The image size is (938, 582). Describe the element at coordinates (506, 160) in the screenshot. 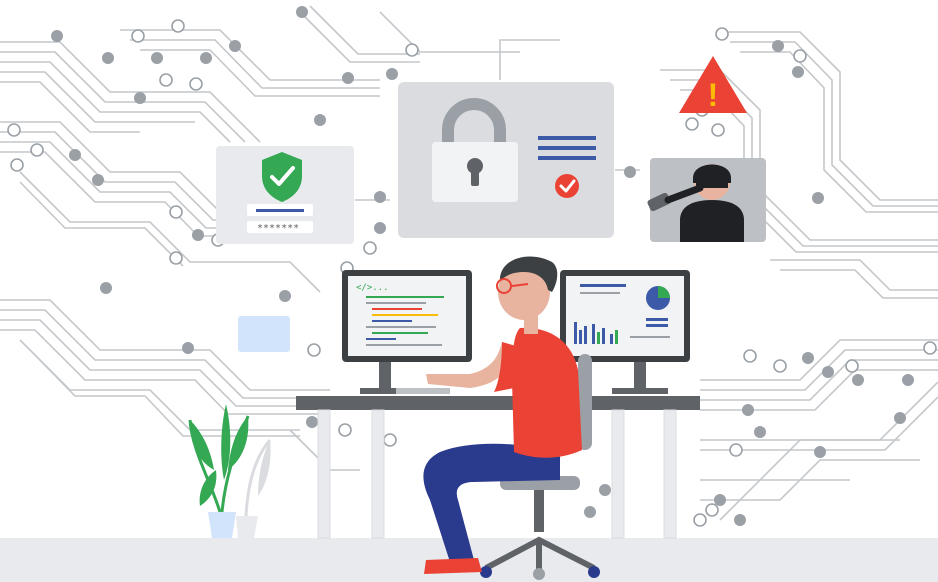

I see `lock-card` at that location.